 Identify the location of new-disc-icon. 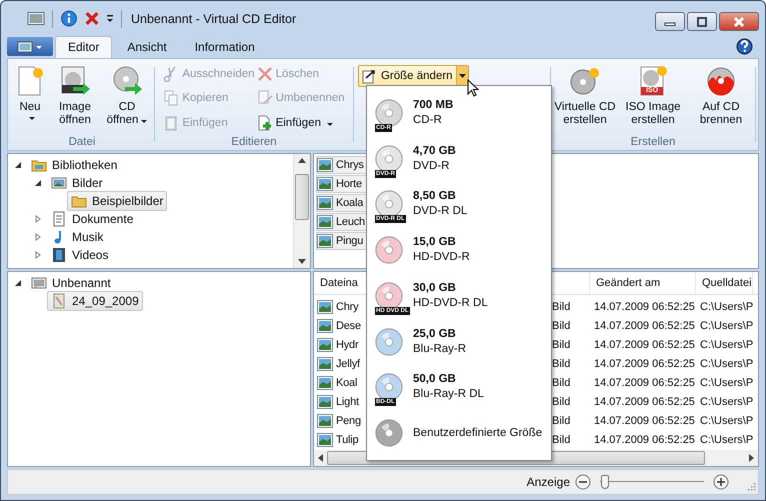
(585, 81).